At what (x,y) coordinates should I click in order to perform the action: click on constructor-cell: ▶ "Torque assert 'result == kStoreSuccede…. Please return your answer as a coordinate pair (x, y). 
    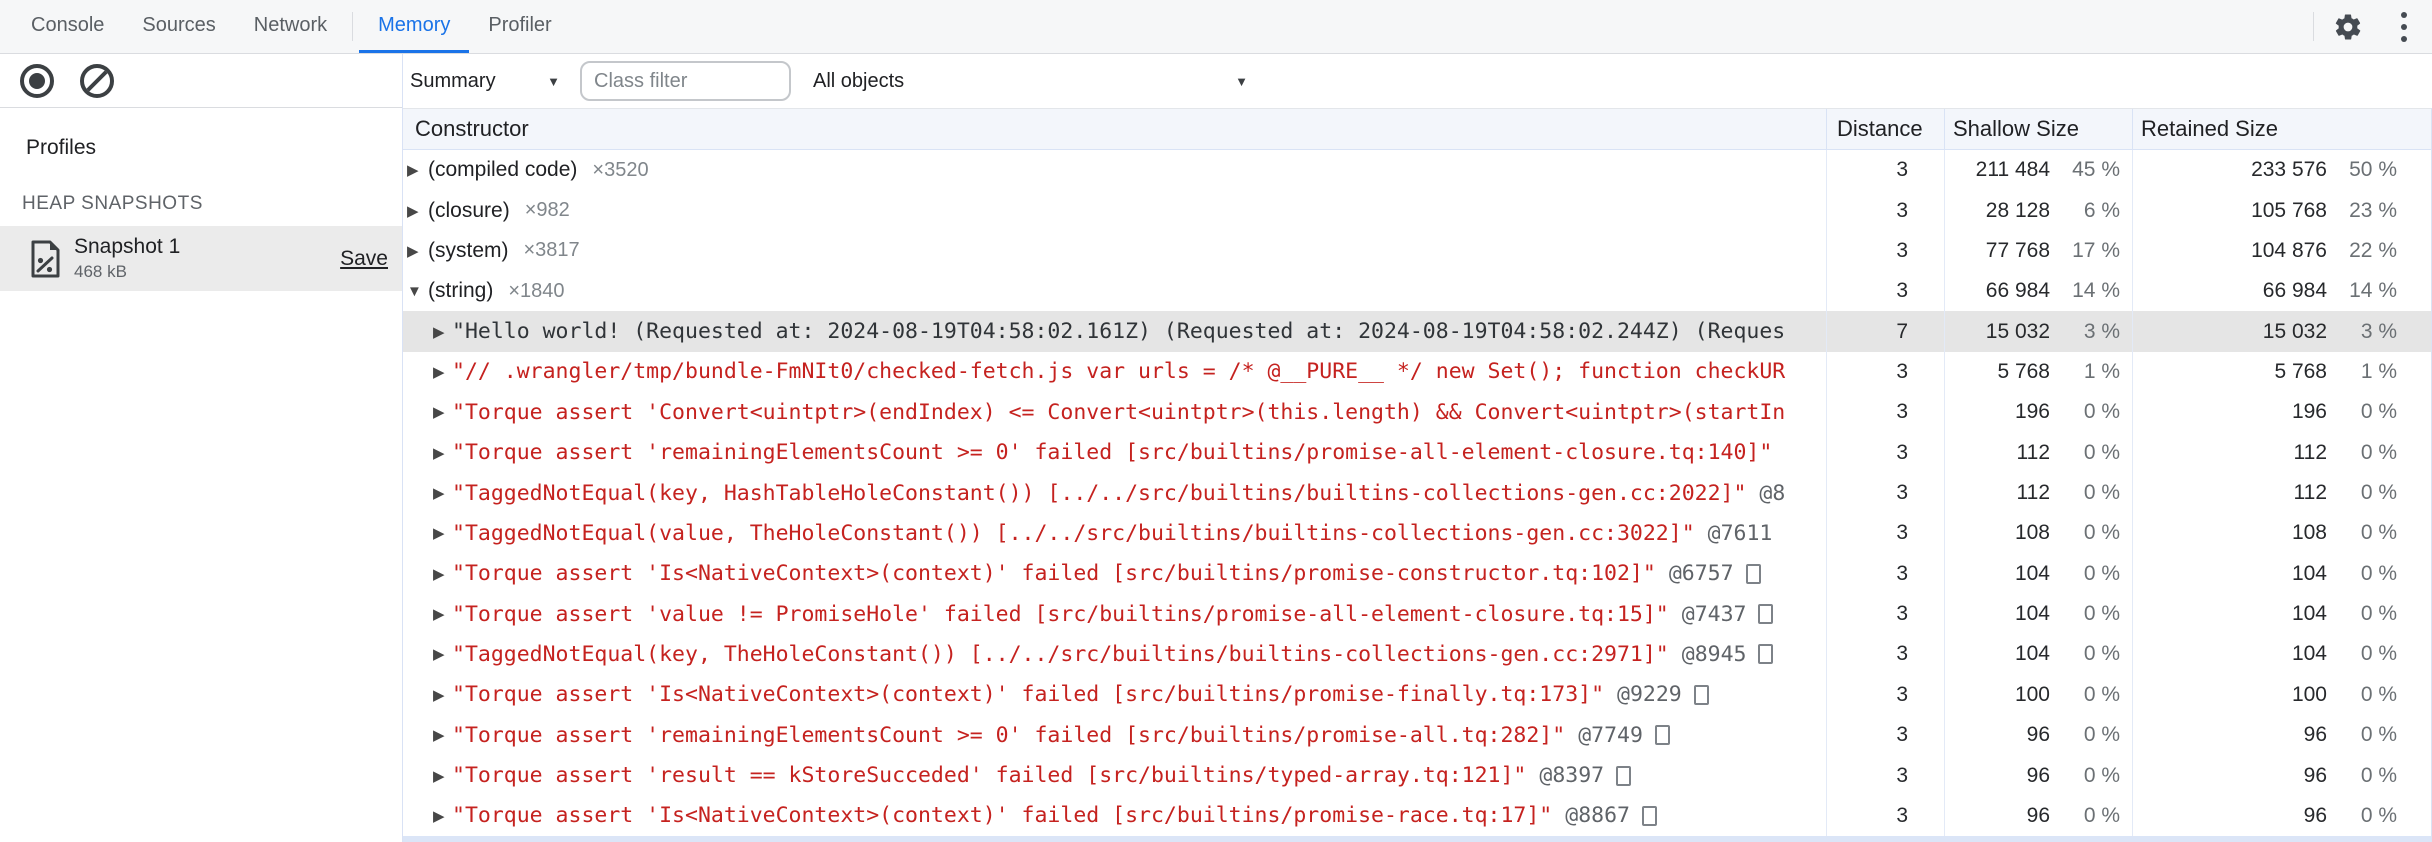
    Looking at the image, I should click on (1114, 775).